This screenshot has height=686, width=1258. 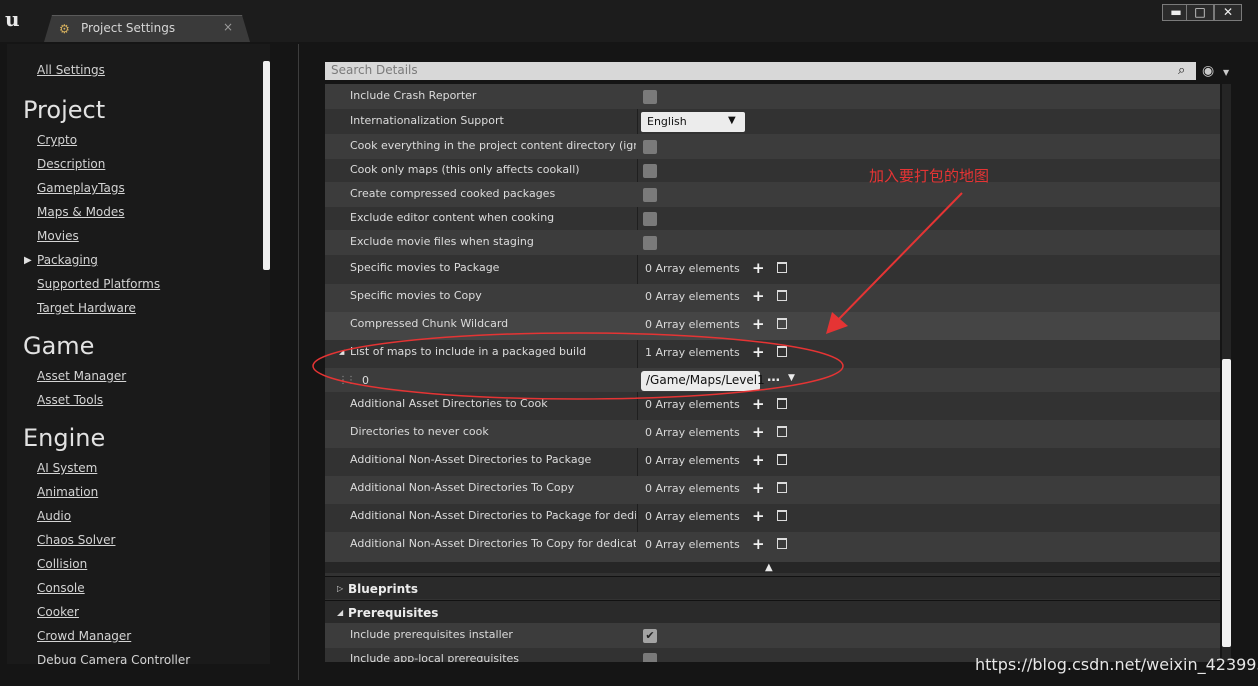 I want to click on search-placeholder: Search Details, so click(x=374, y=70).